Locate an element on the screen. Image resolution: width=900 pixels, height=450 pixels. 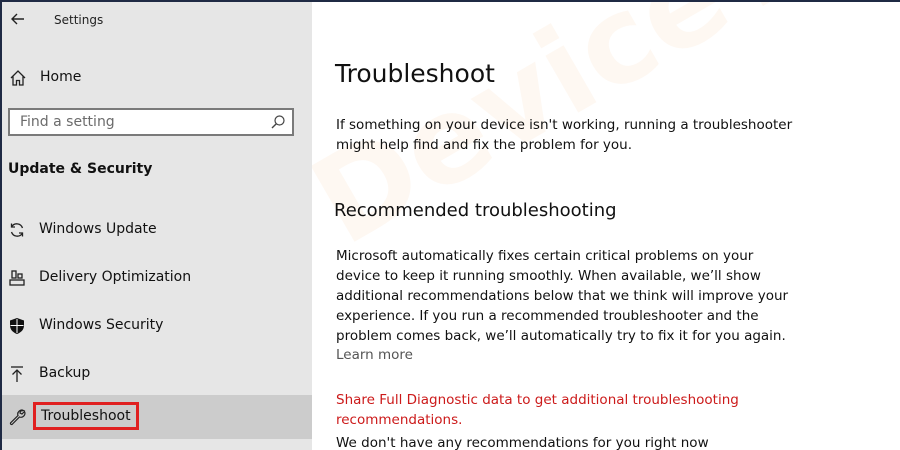
title-bar: Settings is located at coordinates (157, 20).